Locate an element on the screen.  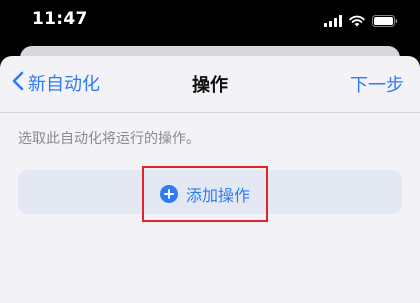
instruction-text: 选取此自动化将运行的操作。 is located at coordinates (109, 139).